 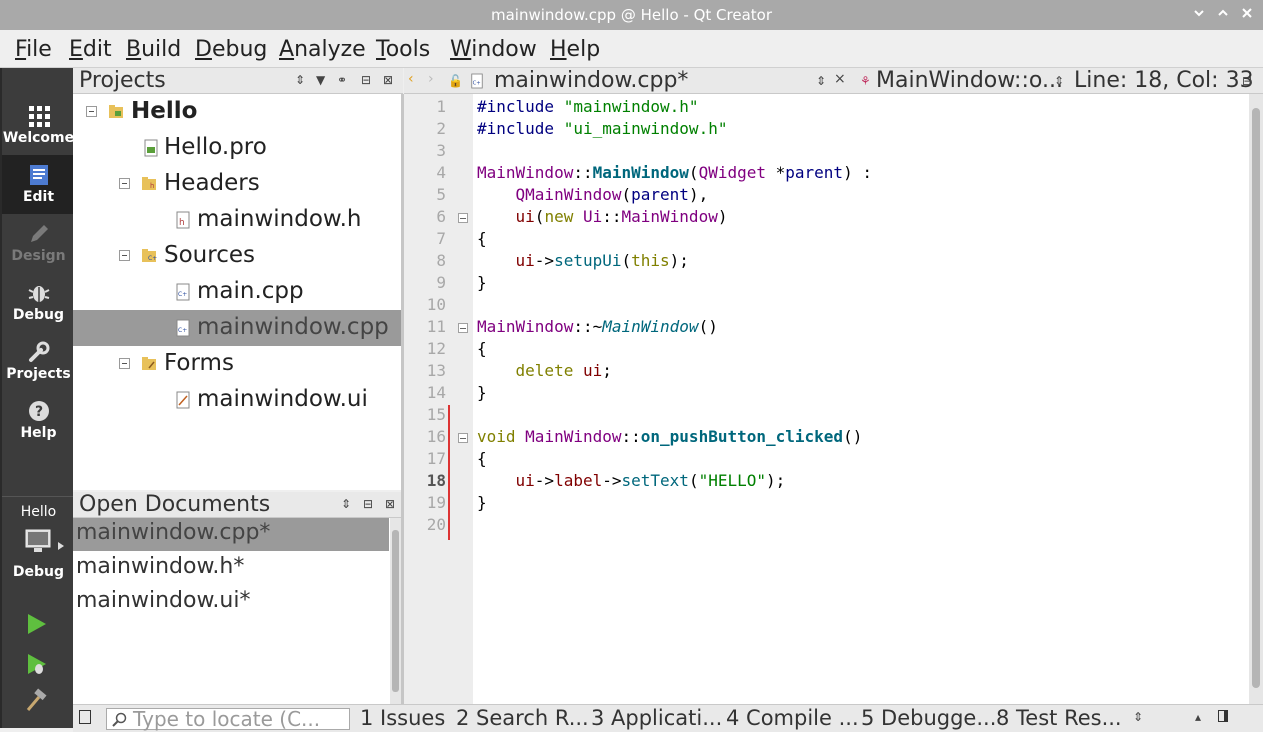 What do you see at coordinates (238, 220) in the screenshot?
I see `tree-item-mainwindow-h: h mainwindow.h` at bounding box center [238, 220].